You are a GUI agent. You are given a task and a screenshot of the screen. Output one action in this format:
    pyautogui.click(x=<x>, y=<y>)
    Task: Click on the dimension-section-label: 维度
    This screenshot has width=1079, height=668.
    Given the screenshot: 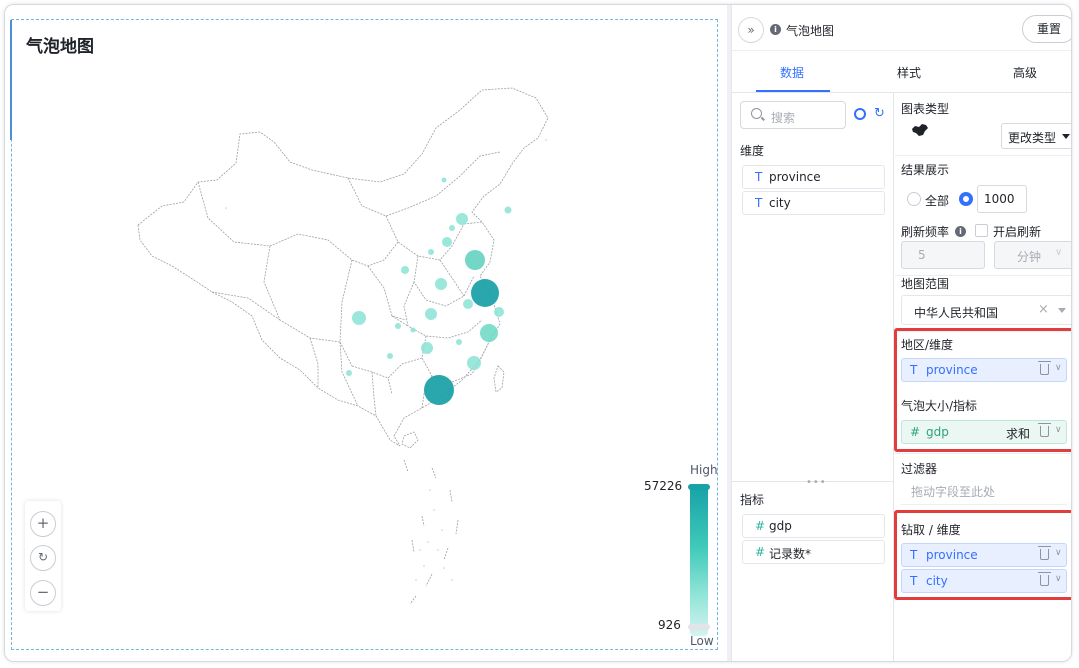 What is the action you would take?
    pyautogui.click(x=752, y=151)
    